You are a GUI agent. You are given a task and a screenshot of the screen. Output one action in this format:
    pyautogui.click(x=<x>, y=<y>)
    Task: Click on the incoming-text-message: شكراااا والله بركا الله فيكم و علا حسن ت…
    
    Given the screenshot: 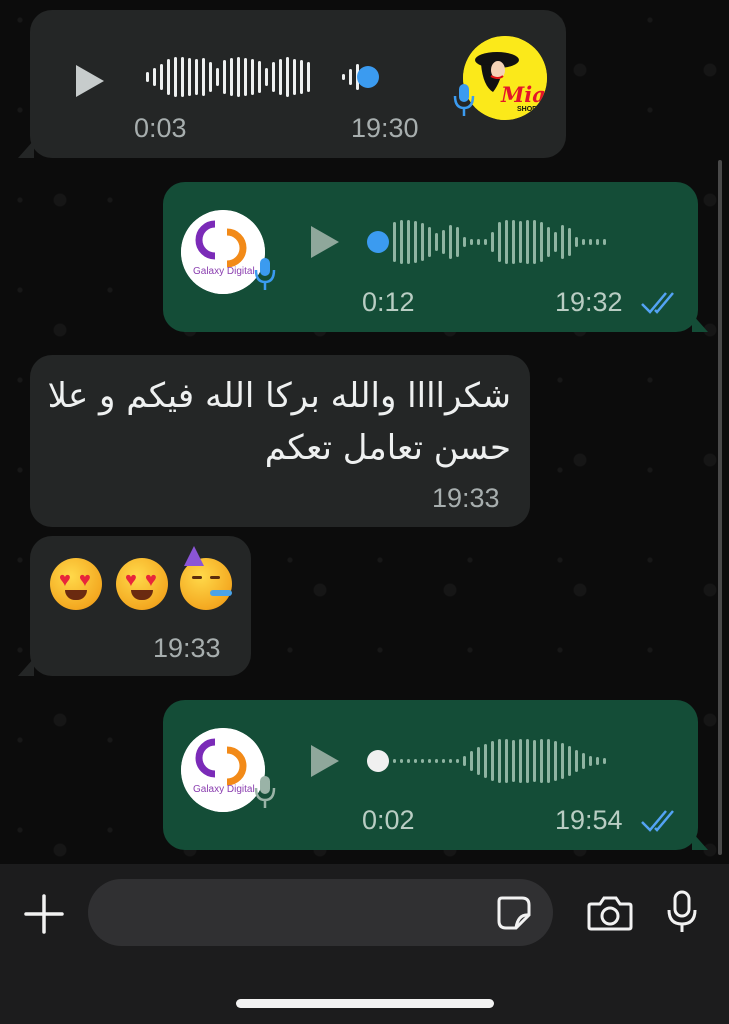 What is the action you would take?
    pyautogui.click(x=280, y=441)
    